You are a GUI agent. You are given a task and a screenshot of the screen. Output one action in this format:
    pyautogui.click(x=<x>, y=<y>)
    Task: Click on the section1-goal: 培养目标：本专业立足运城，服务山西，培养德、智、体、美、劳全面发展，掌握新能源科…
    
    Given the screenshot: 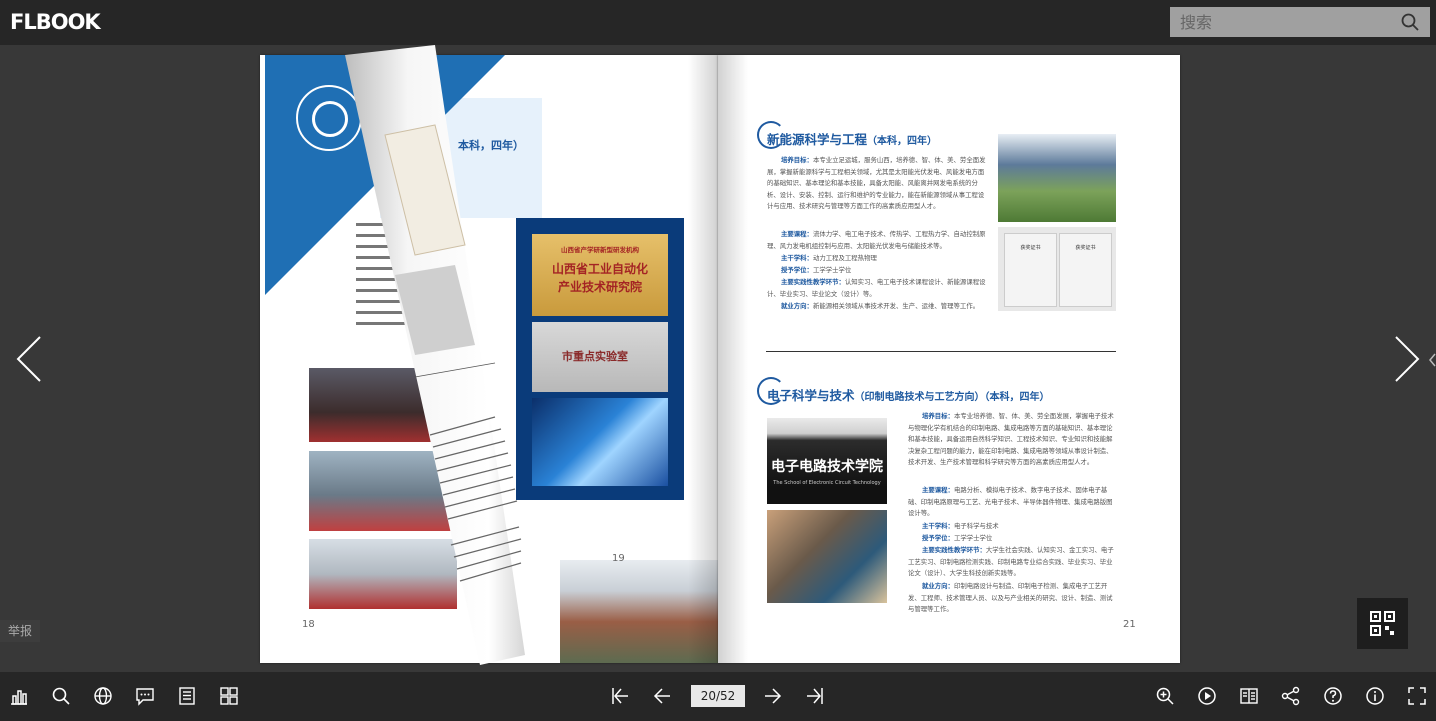 What is the action you would take?
    pyautogui.click(x=878, y=184)
    